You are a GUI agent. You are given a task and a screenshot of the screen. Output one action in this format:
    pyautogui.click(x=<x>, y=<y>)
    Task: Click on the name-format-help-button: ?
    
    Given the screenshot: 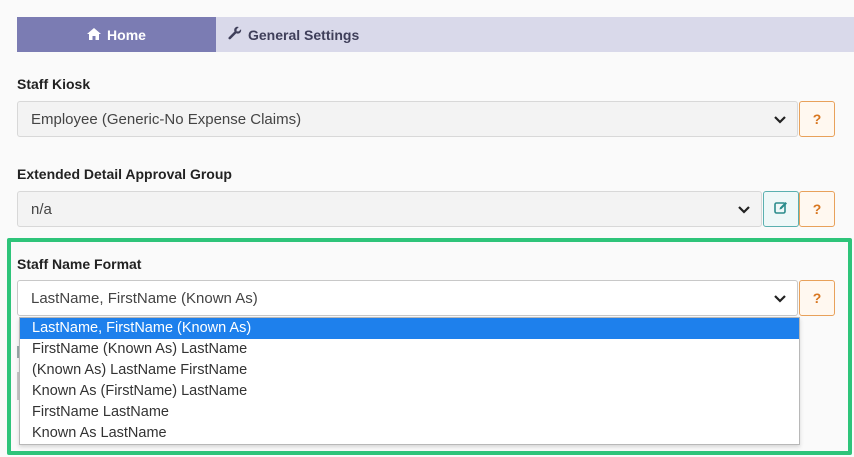 What is the action you would take?
    pyautogui.click(x=817, y=298)
    